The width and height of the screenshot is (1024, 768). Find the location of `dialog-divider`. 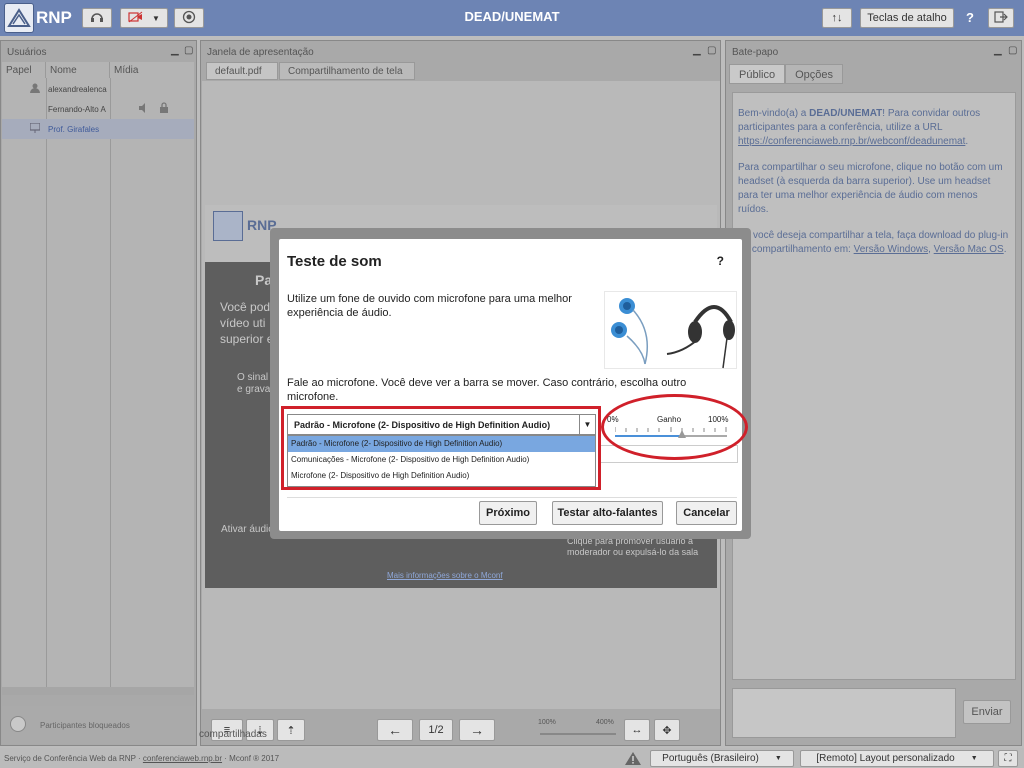

dialog-divider is located at coordinates (512, 497).